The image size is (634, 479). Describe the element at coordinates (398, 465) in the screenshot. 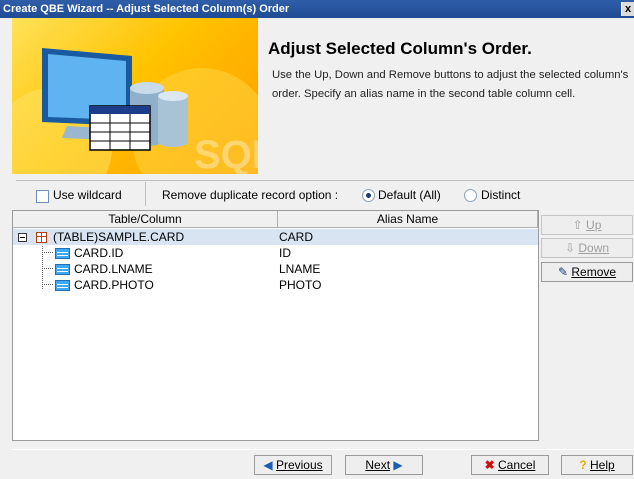

I see `arrow-right-icon: ▶` at that location.